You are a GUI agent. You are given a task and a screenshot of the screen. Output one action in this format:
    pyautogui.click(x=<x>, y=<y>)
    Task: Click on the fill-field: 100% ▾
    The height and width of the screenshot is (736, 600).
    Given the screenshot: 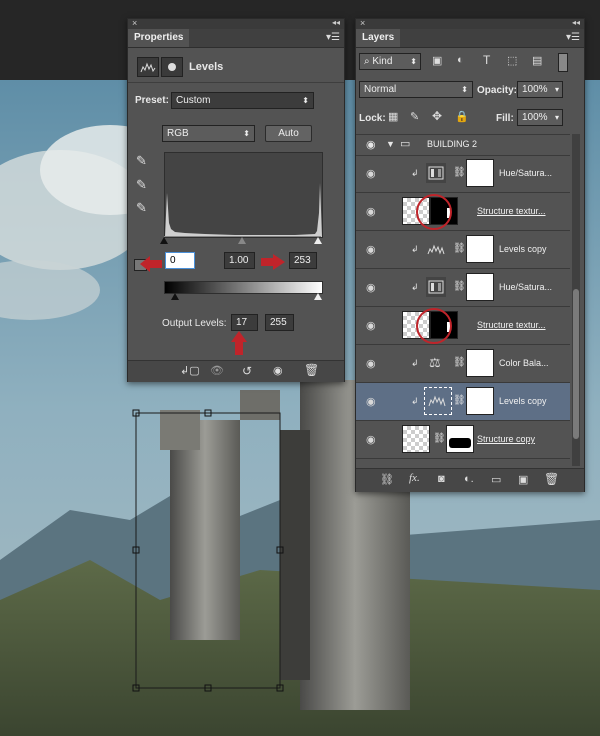 What is the action you would take?
    pyautogui.click(x=540, y=117)
    